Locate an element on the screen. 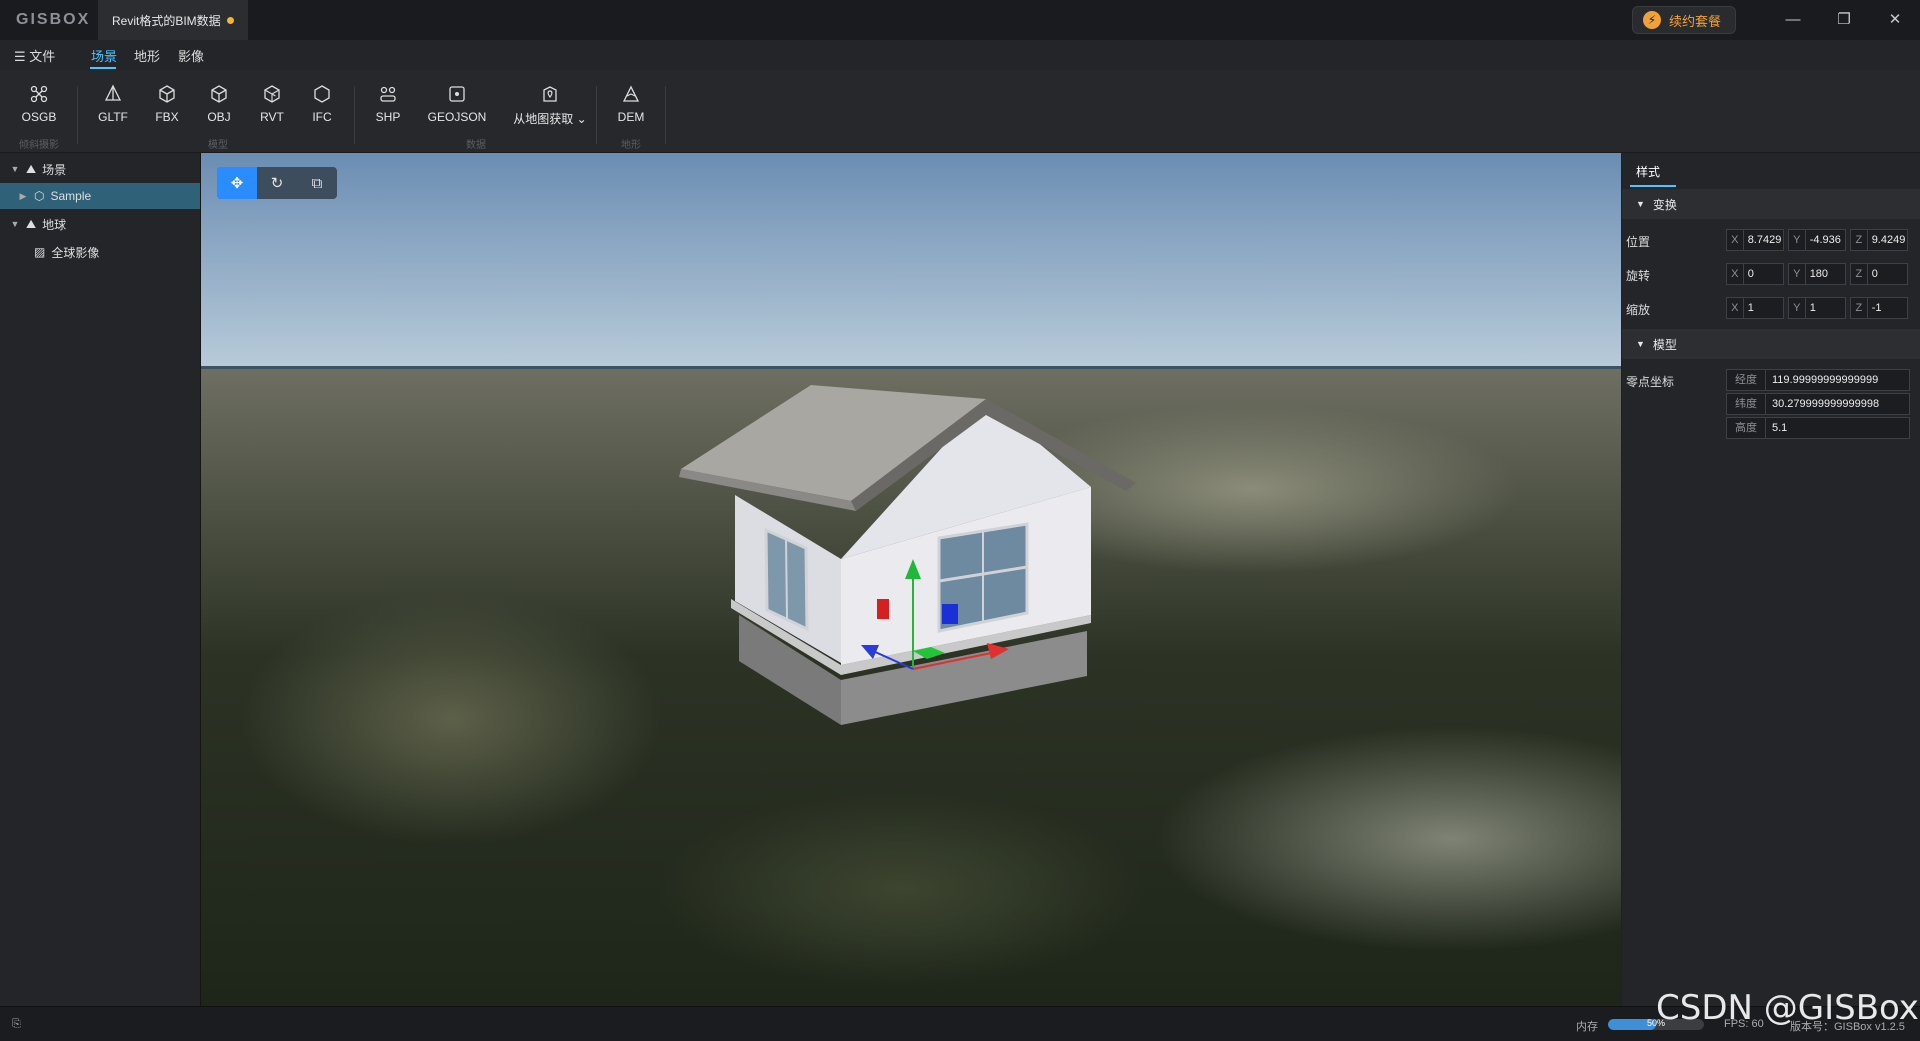  rotation-x-field: X0 is located at coordinates (1755, 274).